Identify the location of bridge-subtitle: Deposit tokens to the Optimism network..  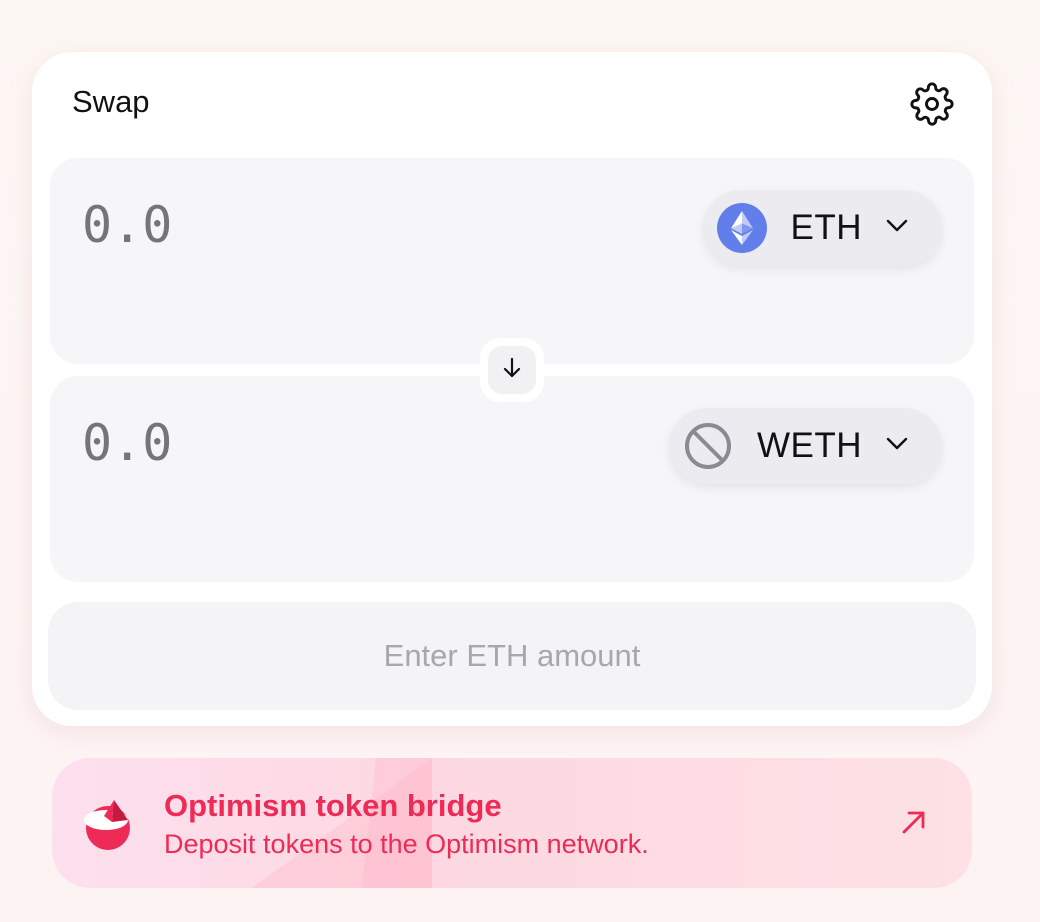
(406, 844).